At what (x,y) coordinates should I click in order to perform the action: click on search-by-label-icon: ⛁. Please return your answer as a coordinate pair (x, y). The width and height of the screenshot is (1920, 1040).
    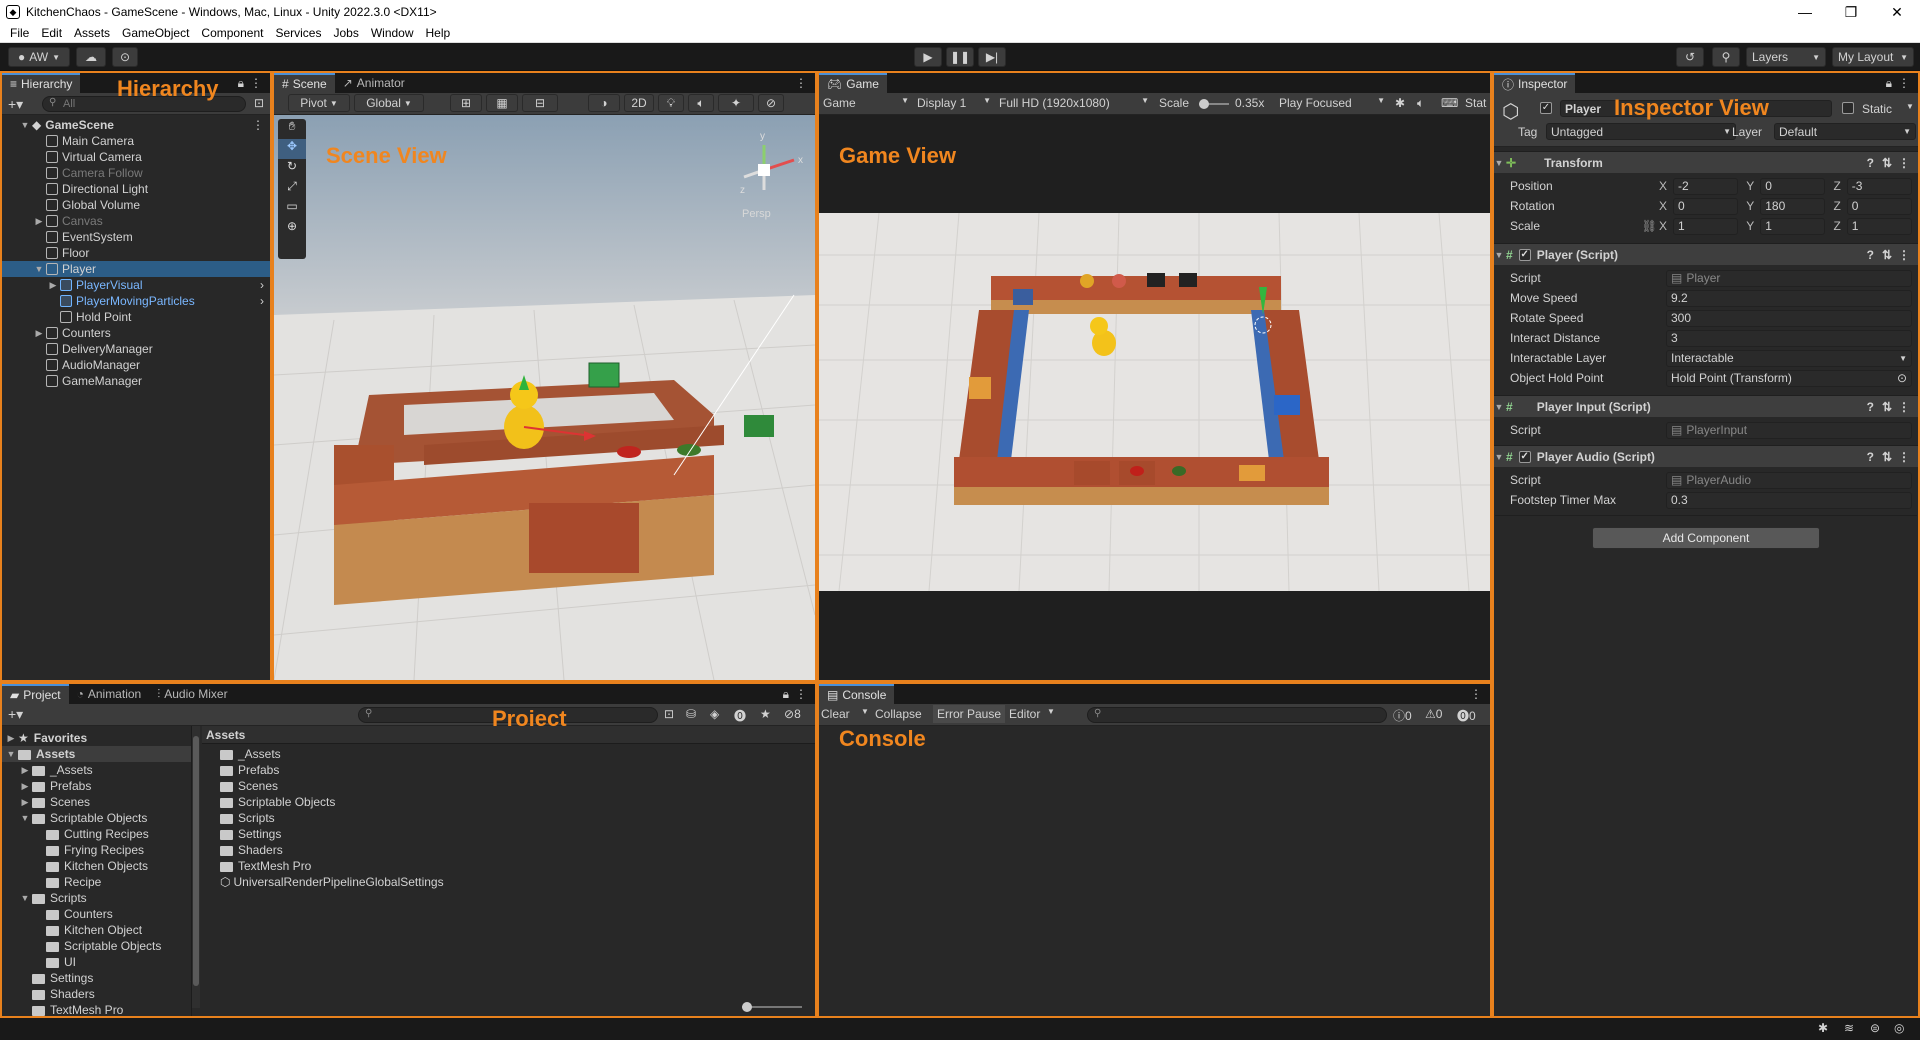
    Looking at the image, I should click on (691, 714).